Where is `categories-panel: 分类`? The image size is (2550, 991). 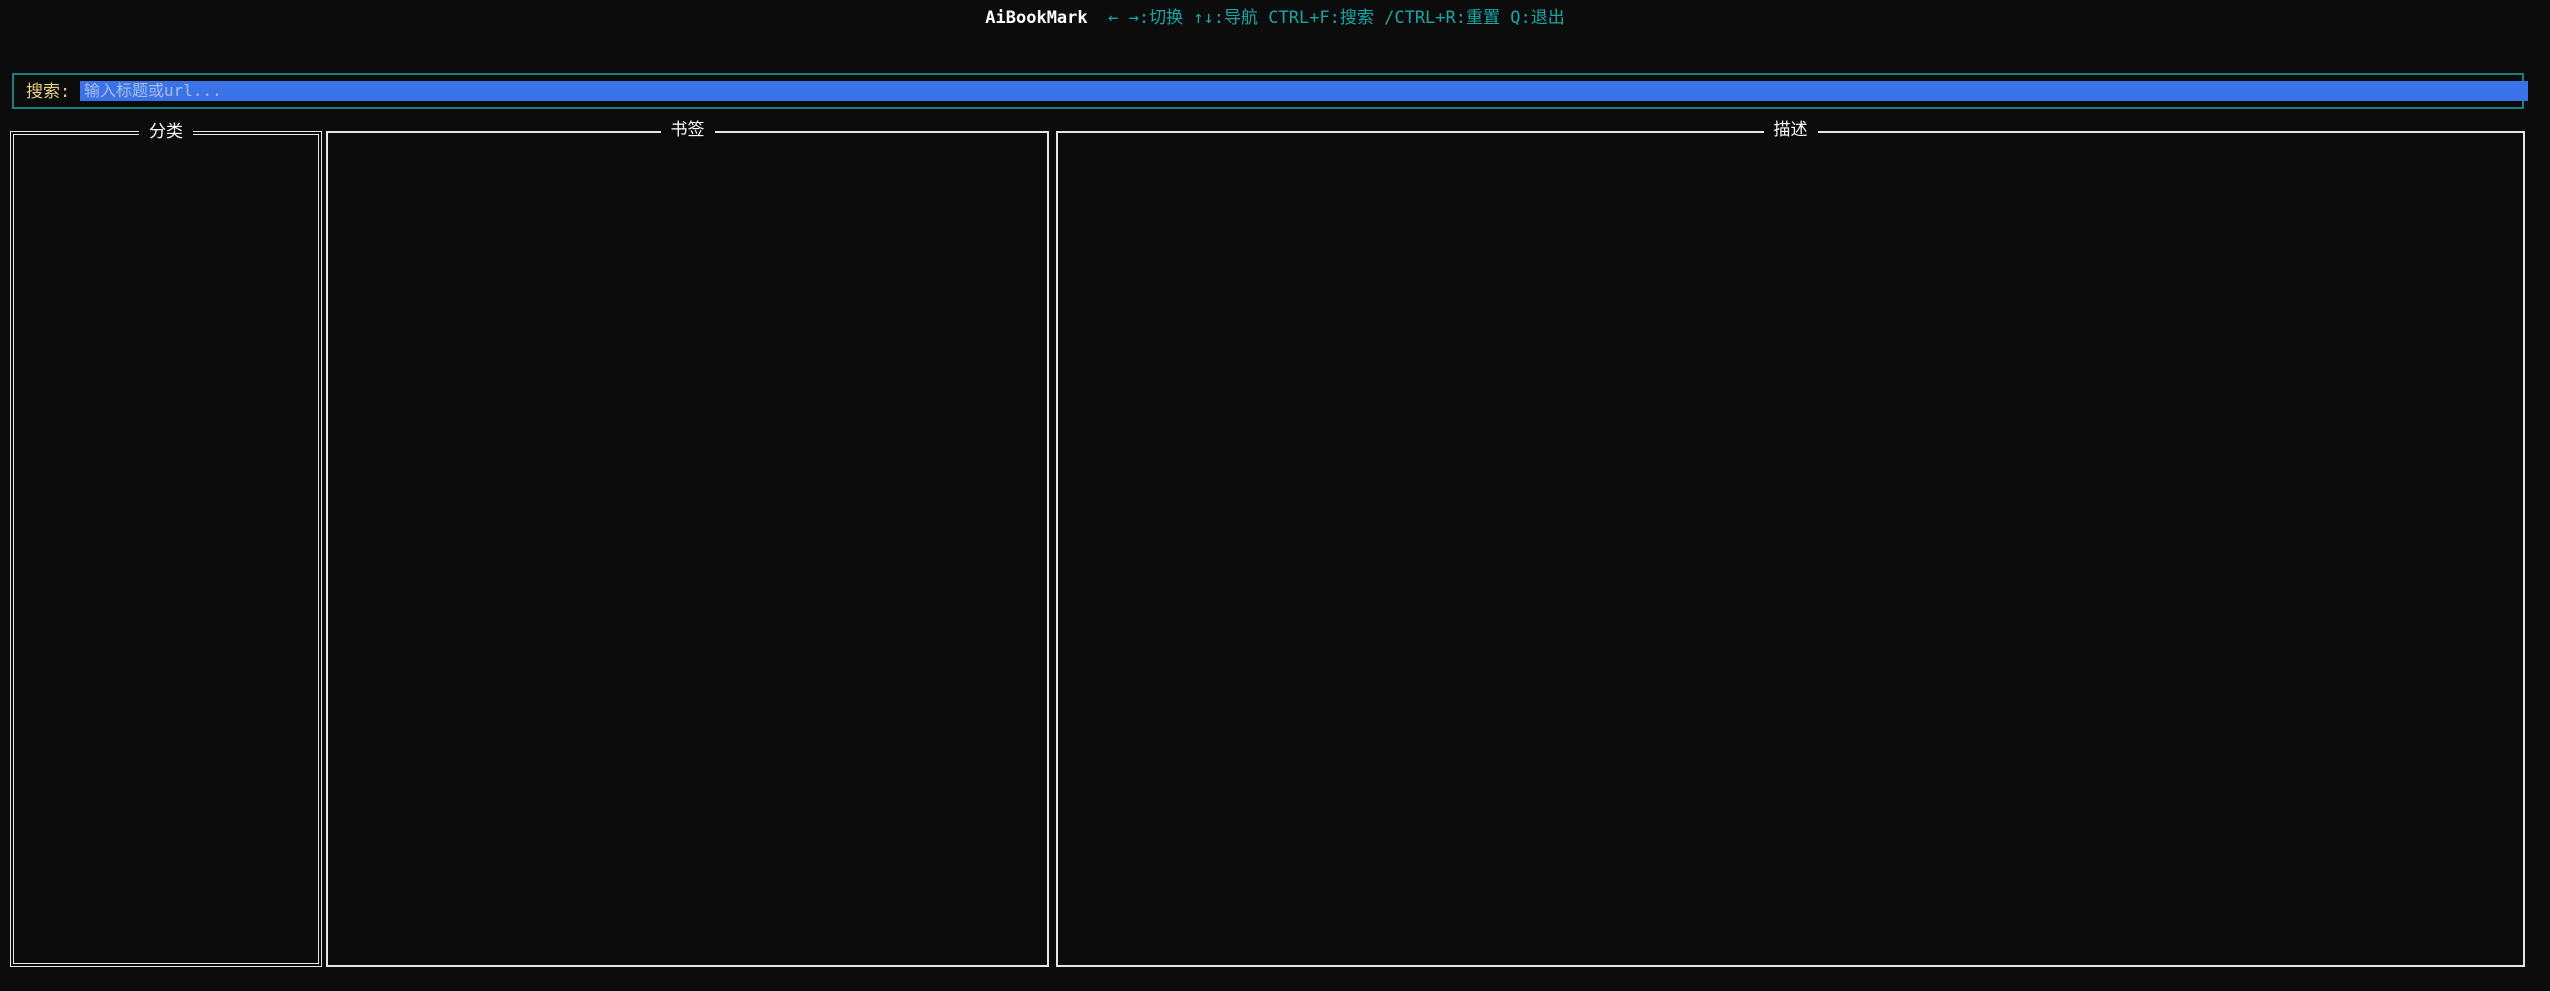
categories-panel: 分类 is located at coordinates (166, 544).